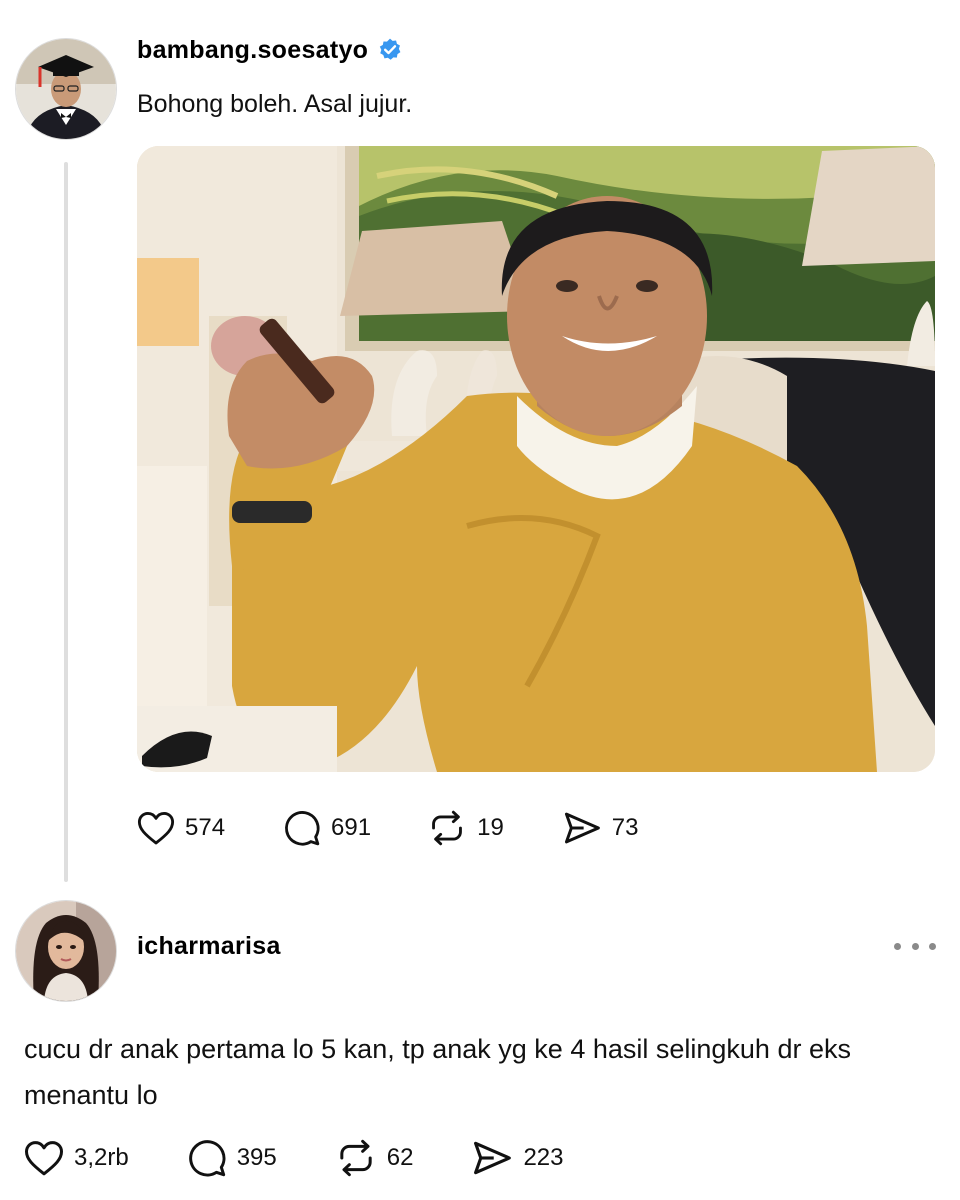  Describe the element at coordinates (66, 89) in the screenshot. I see `post-author-avatar` at that location.